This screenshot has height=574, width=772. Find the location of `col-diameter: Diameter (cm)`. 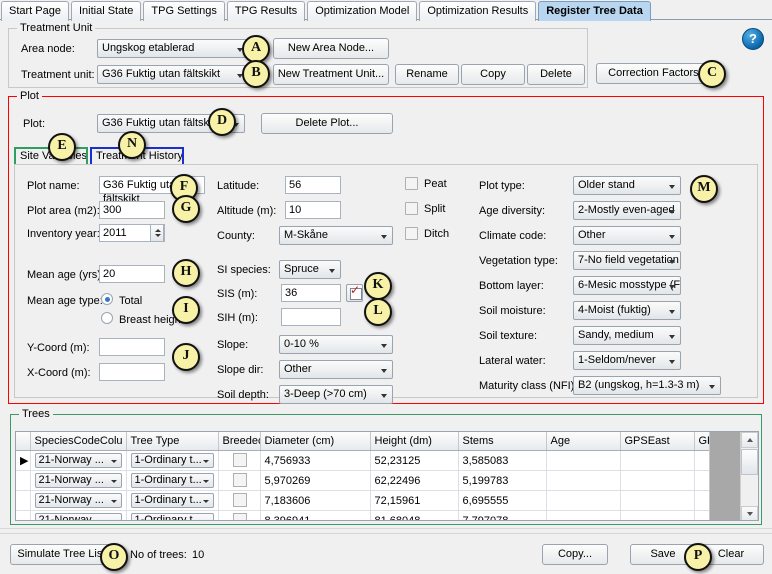

col-diameter: Diameter (cm) is located at coordinates (315, 441).